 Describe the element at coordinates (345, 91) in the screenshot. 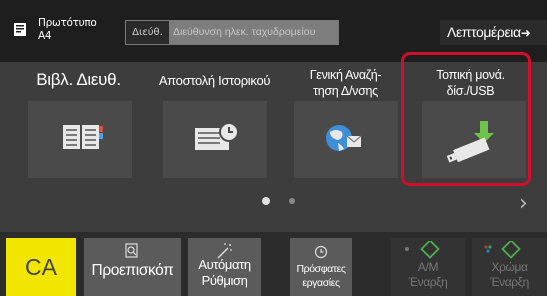

I see `tile-label-line2: τηση Δ/νσης` at that location.